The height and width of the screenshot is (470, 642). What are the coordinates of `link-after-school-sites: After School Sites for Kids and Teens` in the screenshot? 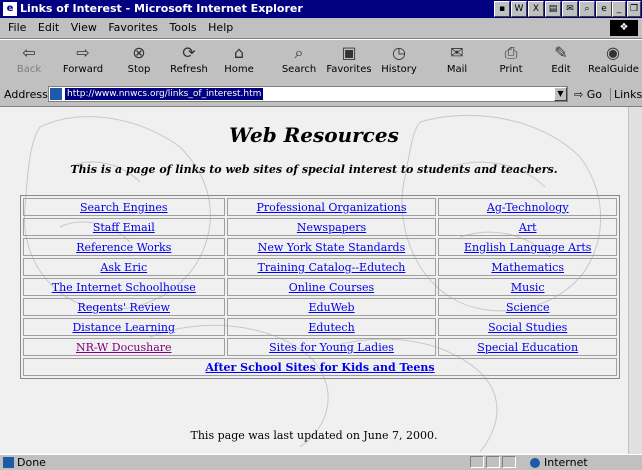 It's located at (319, 367).